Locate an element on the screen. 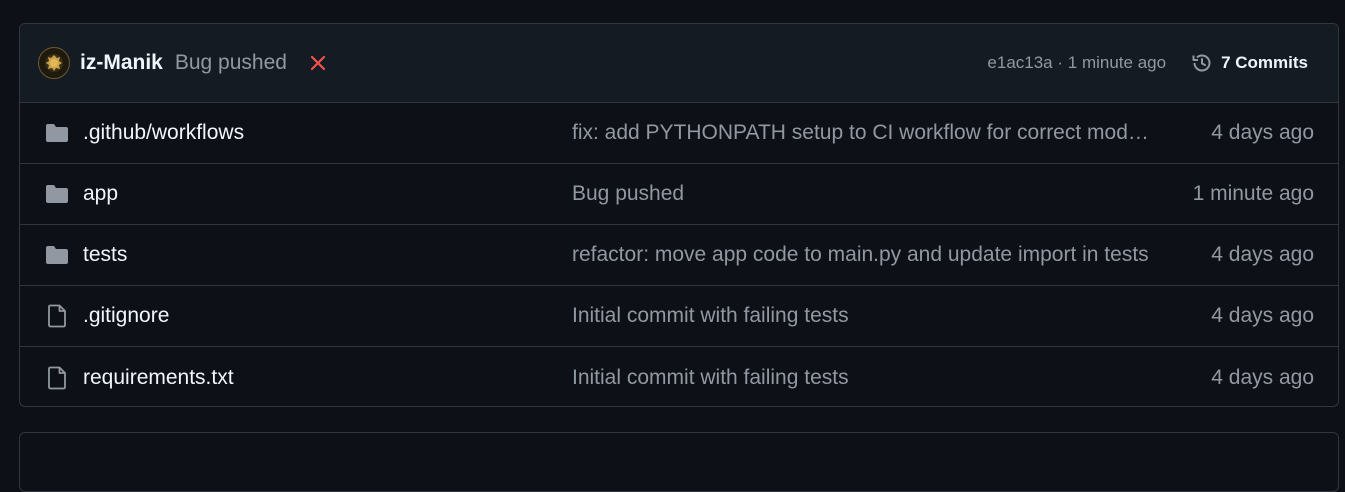 This screenshot has height=492, width=1345. file-row: app Bug pushed 1 minute ago is located at coordinates (679, 194).